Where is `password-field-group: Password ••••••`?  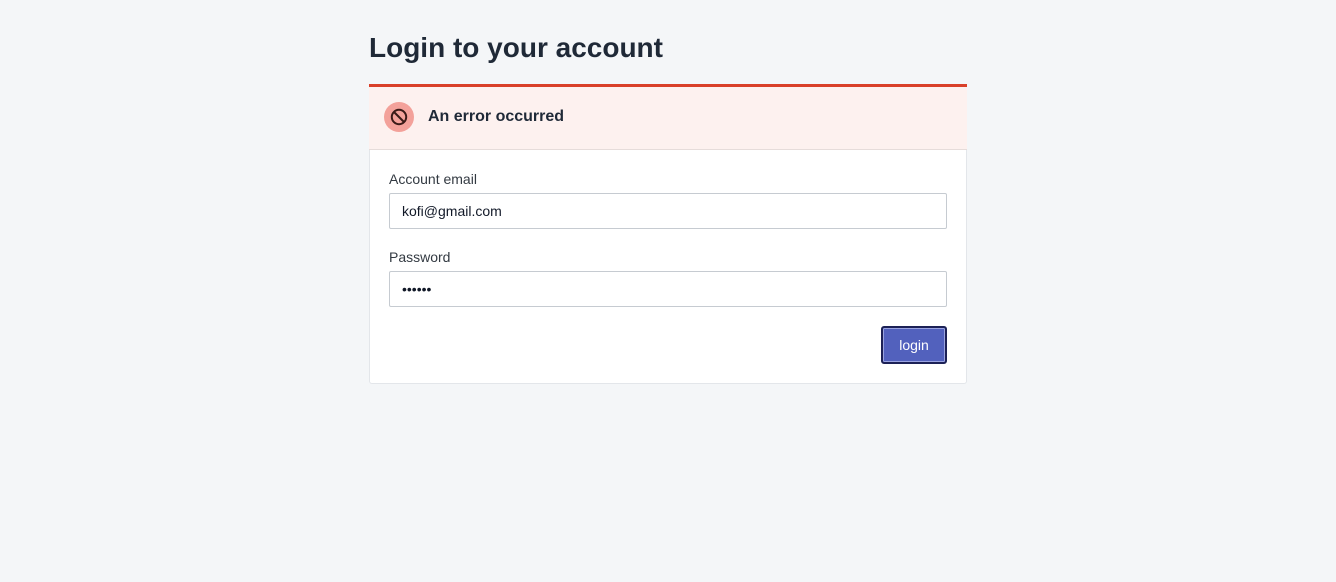
password-field-group: Password •••••• is located at coordinates (668, 278).